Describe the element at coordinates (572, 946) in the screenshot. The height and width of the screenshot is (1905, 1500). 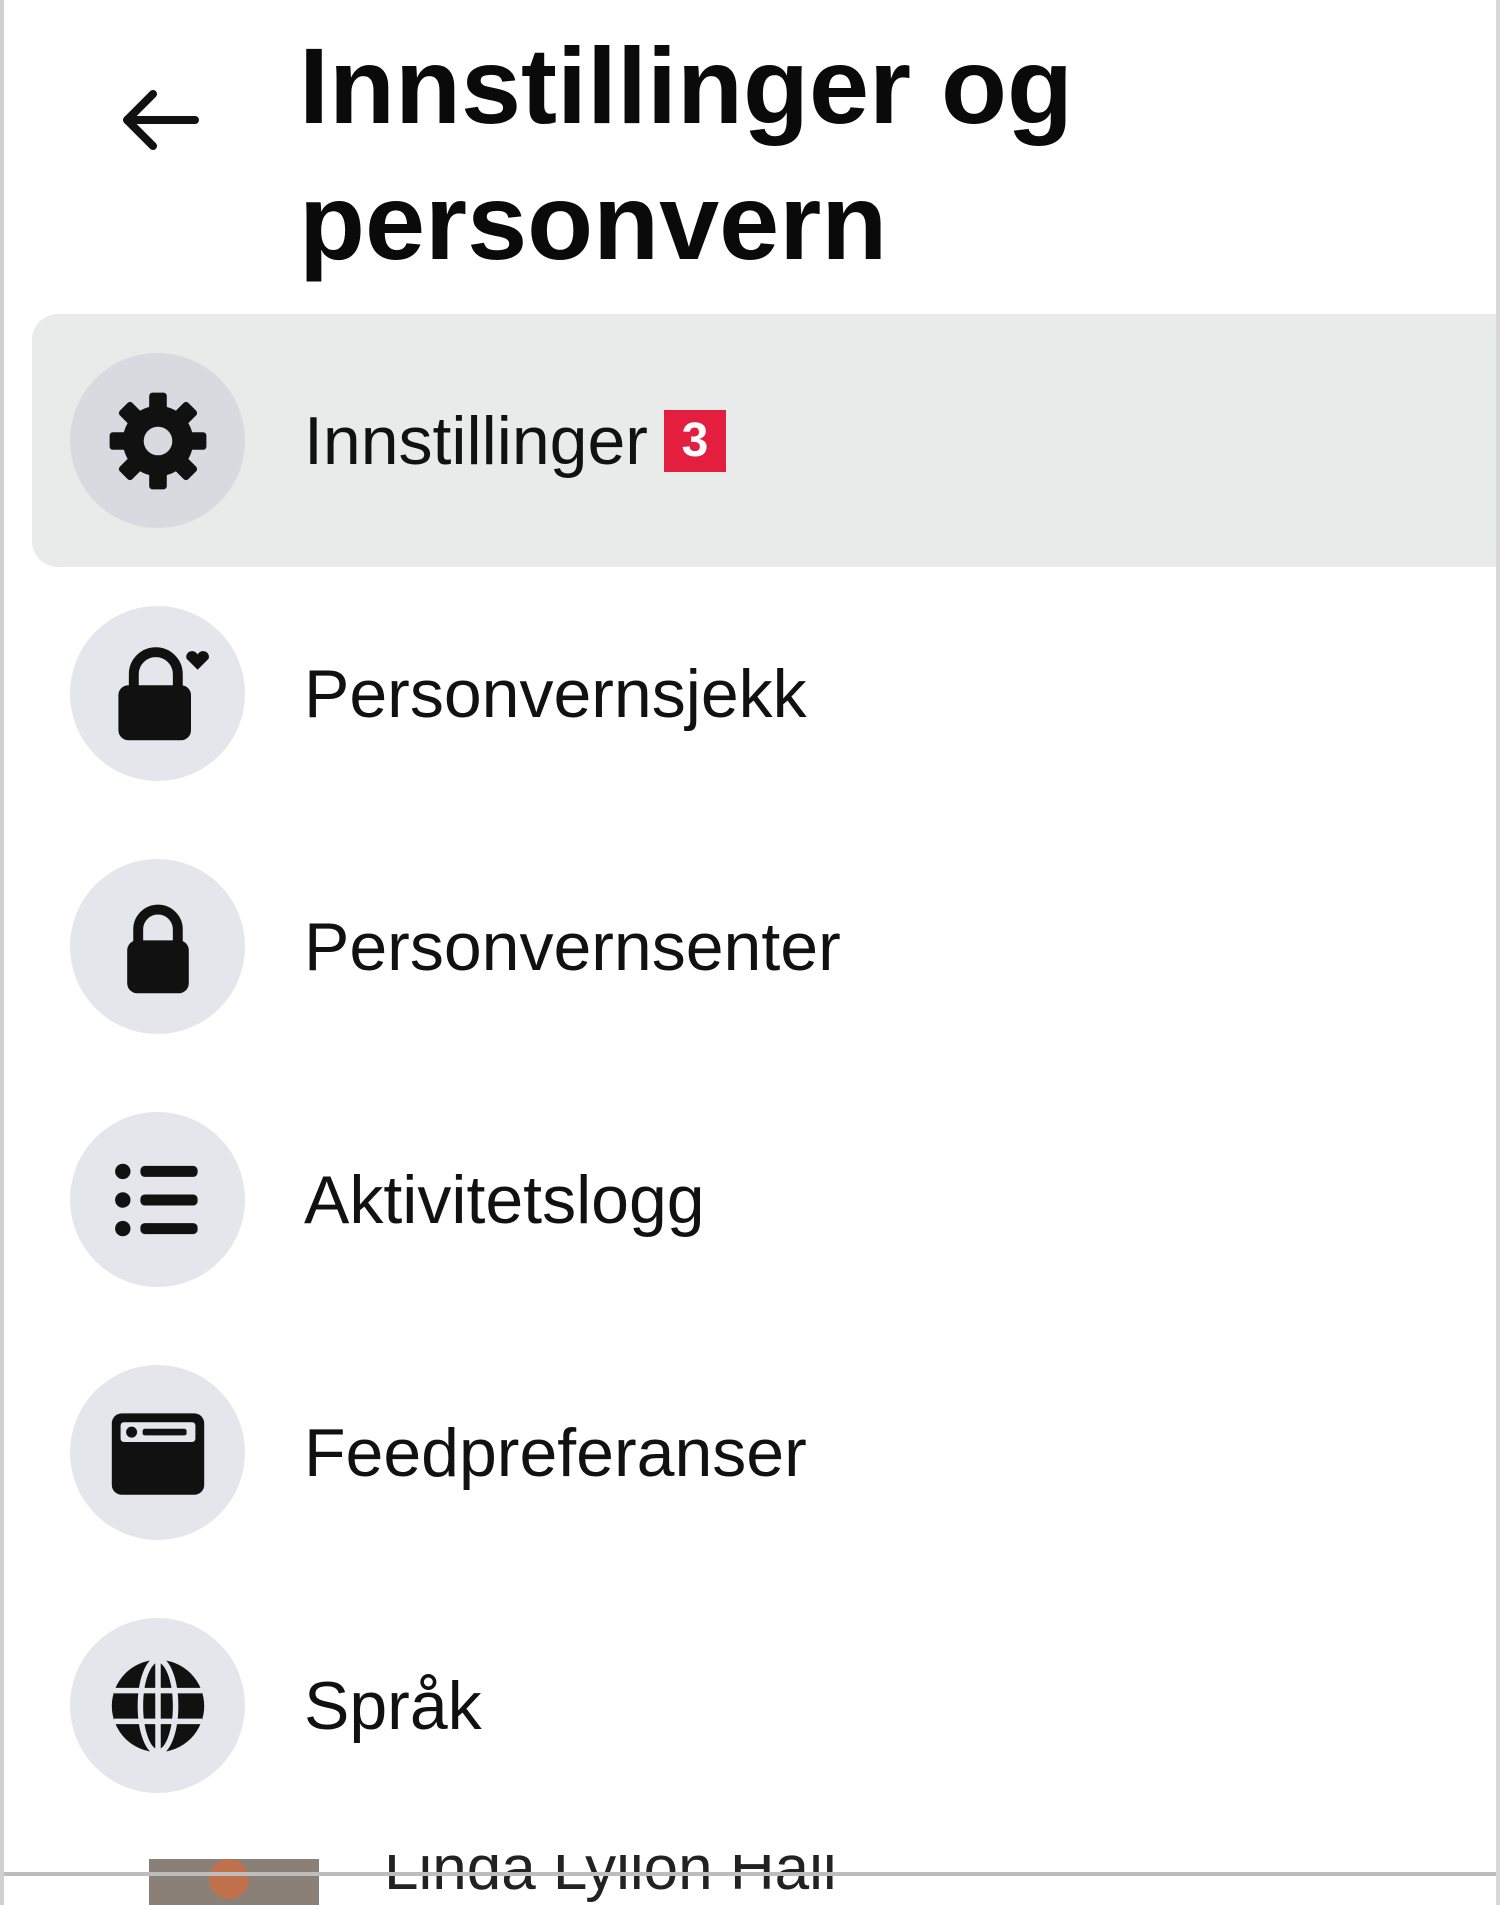
I see `menu-item-label: Personvernsenter` at that location.